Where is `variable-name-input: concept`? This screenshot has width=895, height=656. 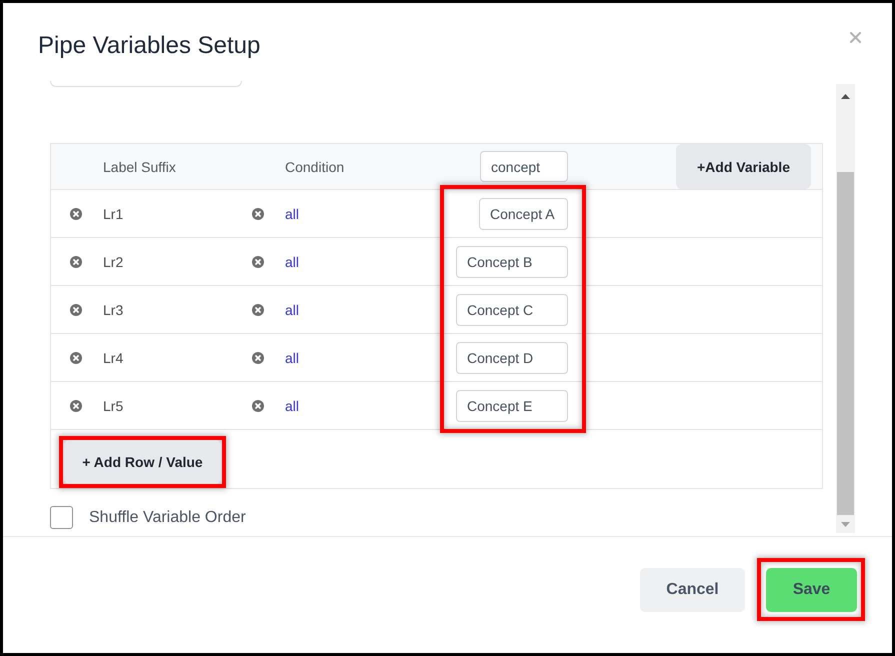
variable-name-input: concept is located at coordinates (524, 166).